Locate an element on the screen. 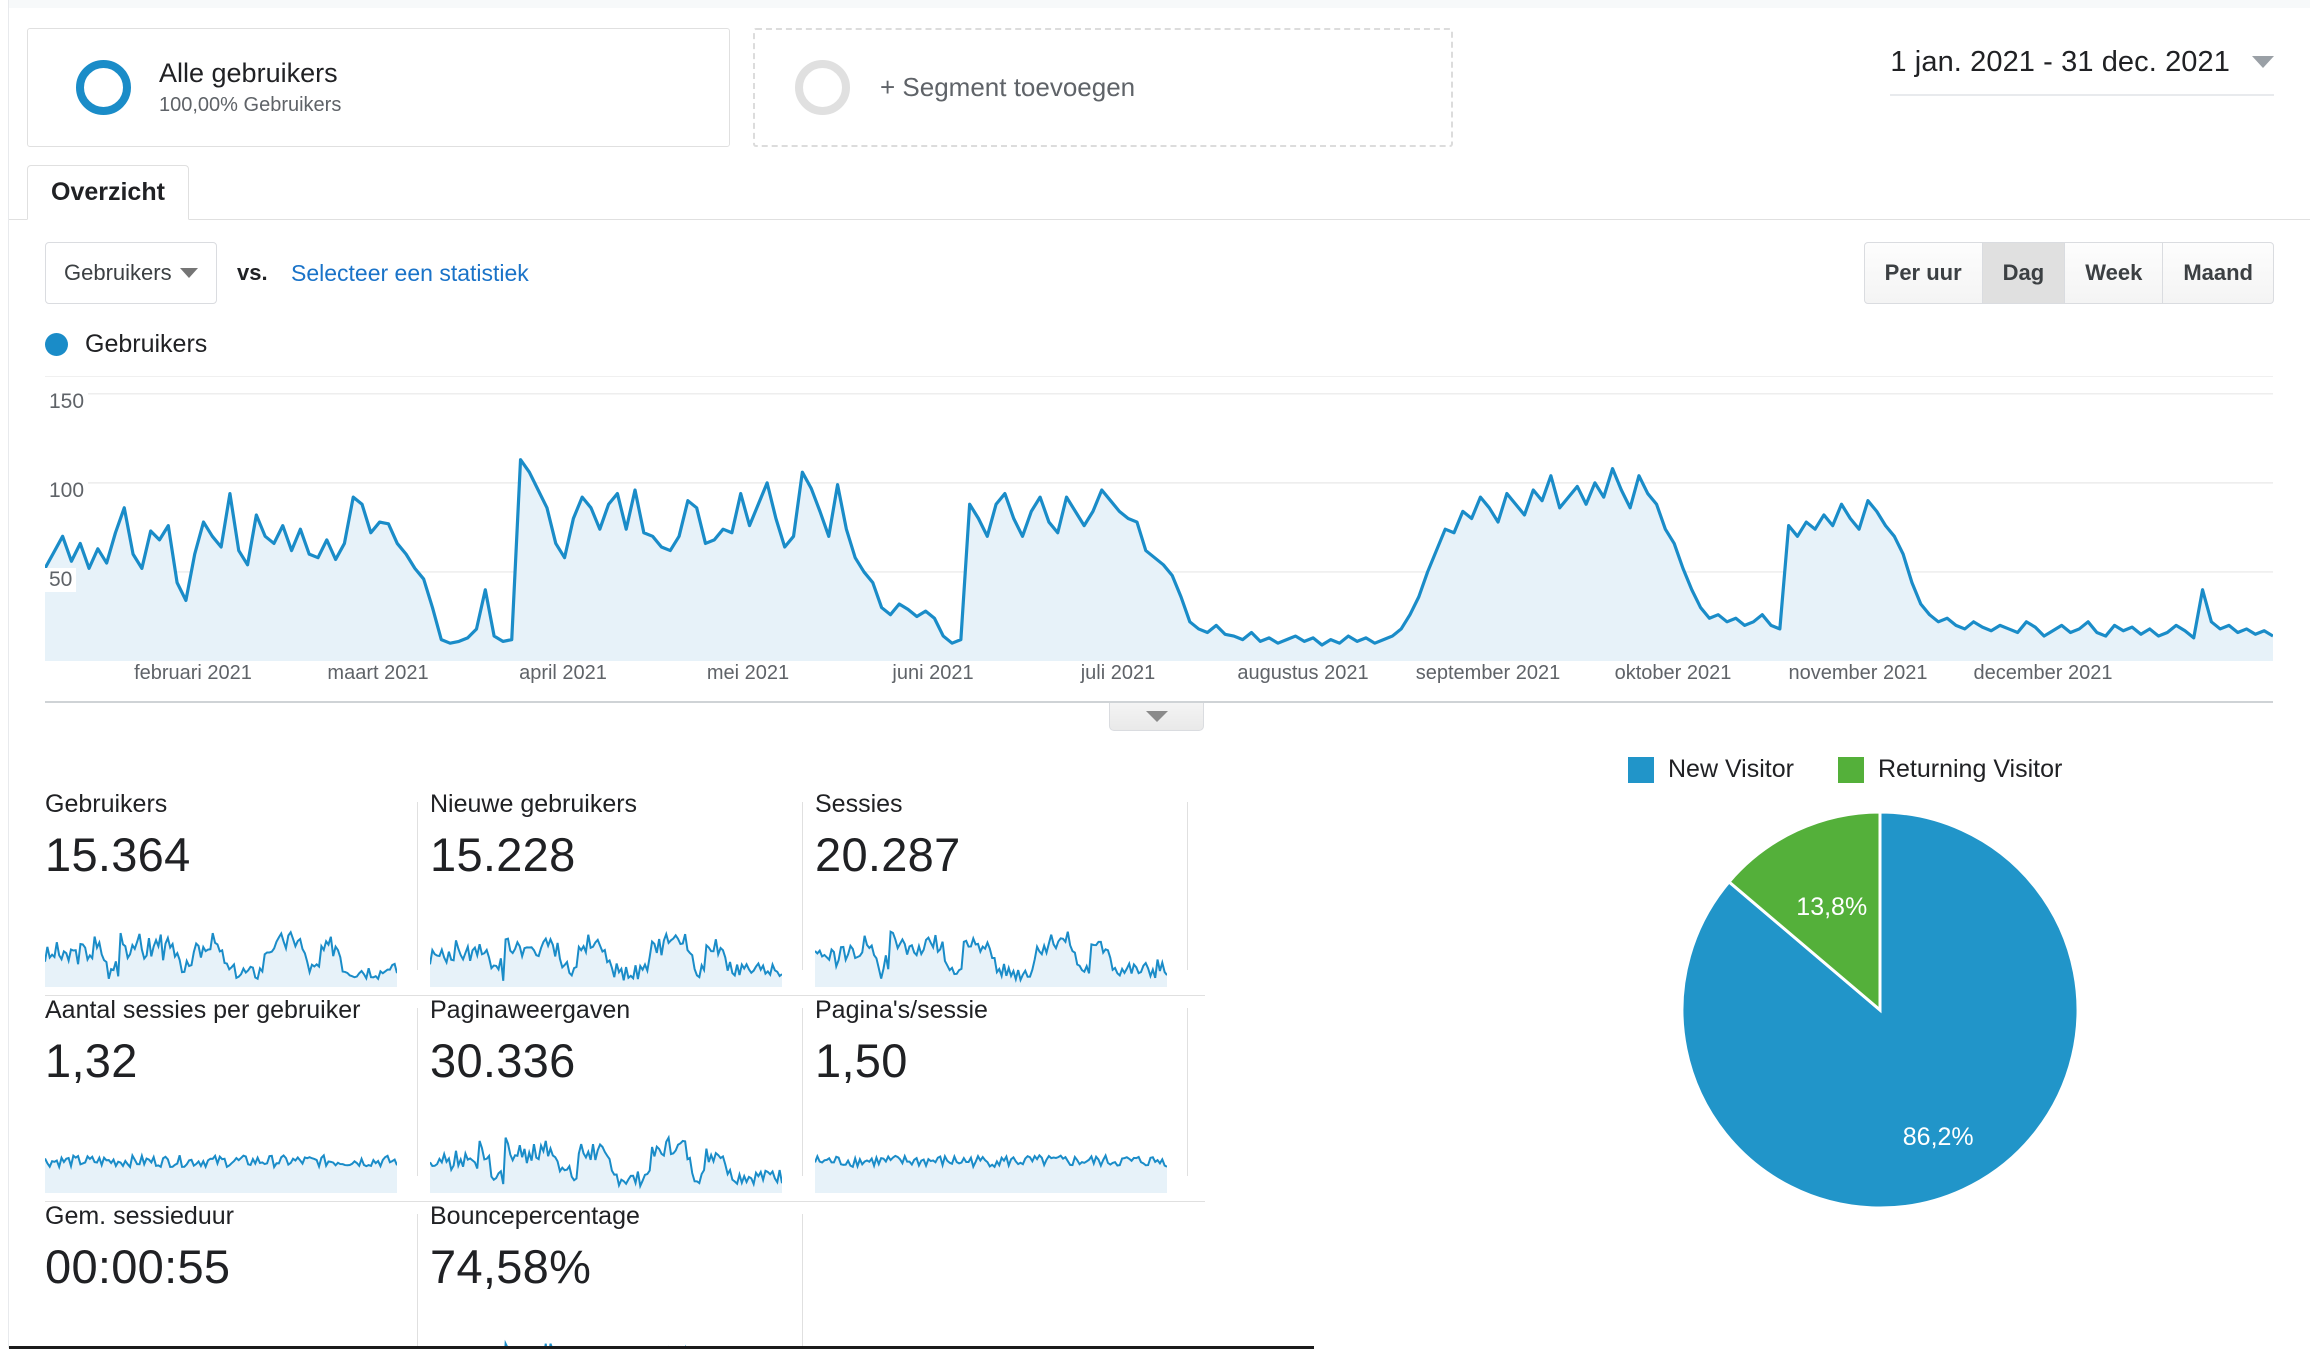 The image size is (2310, 1360). bottom-bar is located at coordinates (1155, 1354).